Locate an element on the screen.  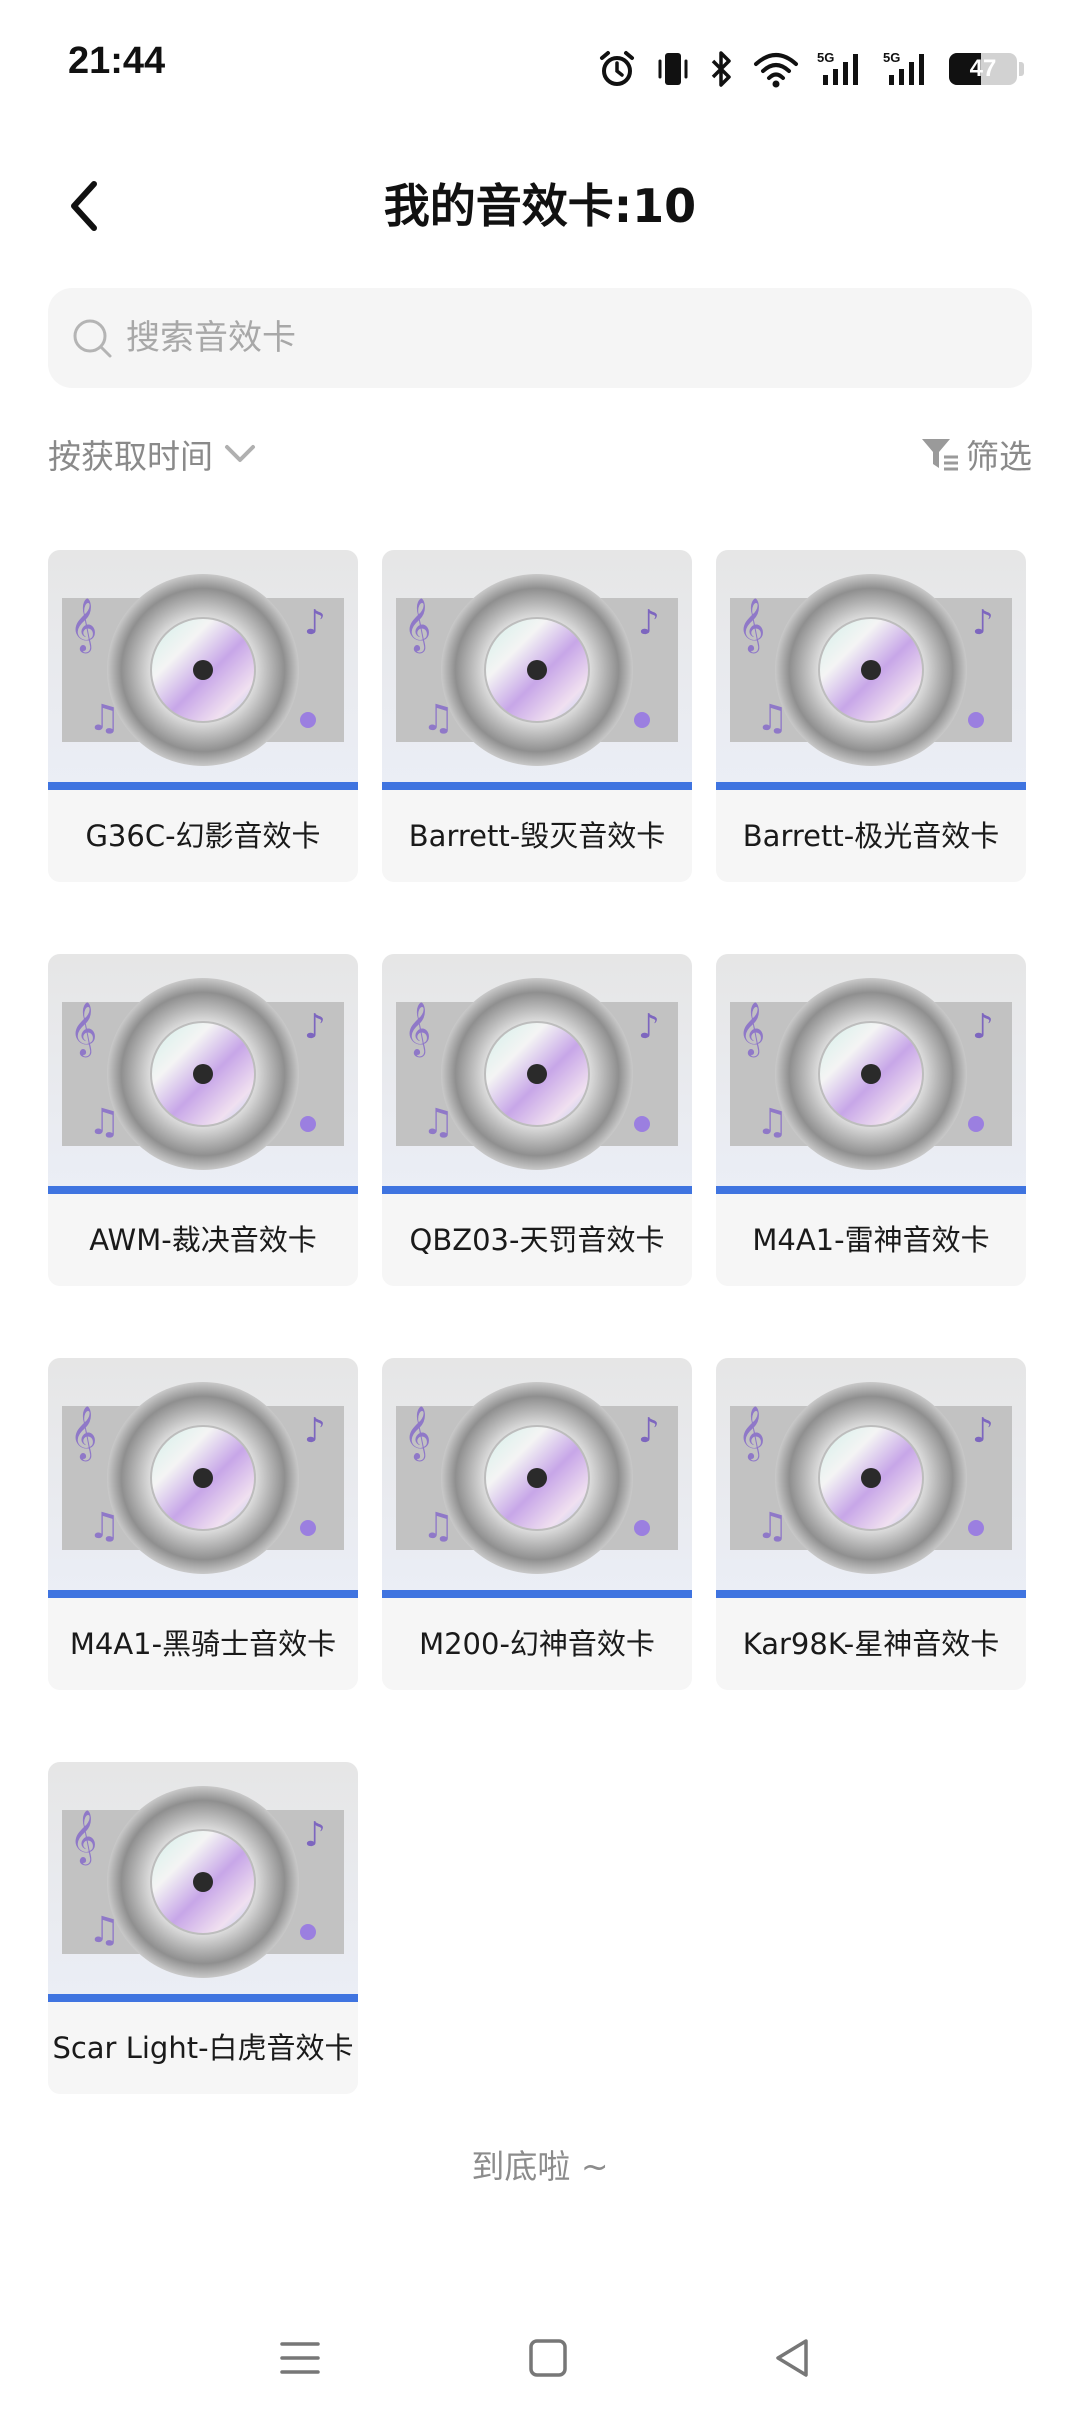
menu-icon is located at coordinates (300, 2358).